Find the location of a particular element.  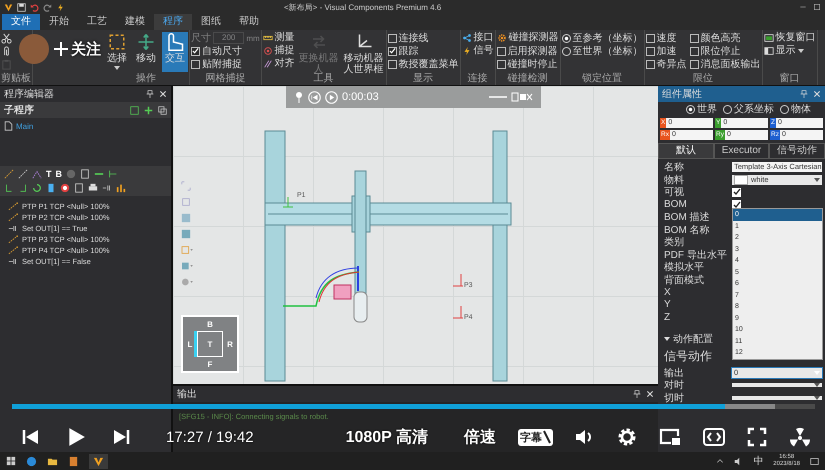

maximize-icon is located at coordinates (817, 7).